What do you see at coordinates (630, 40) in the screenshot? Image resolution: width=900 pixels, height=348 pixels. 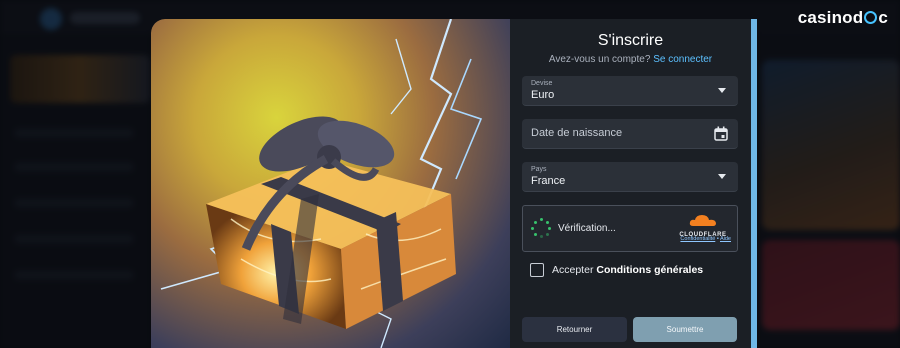 I see `form-title: S'inscrire` at bounding box center [630, 40].